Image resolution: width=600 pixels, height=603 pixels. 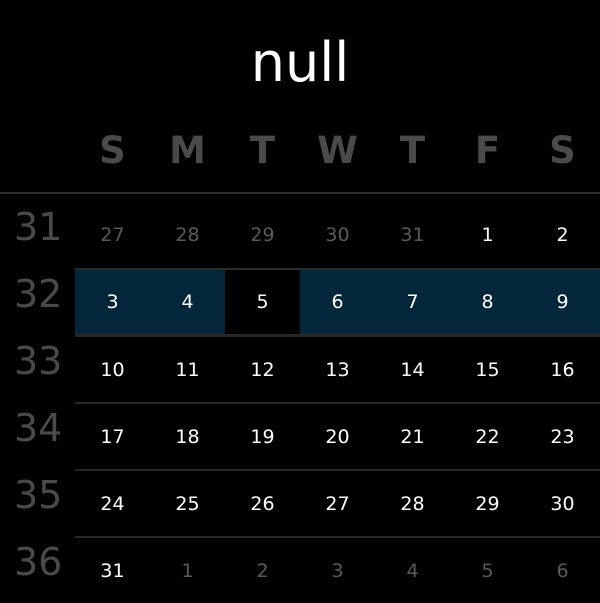 I want to click on day-cell: 5, so click(x=487, y=570).